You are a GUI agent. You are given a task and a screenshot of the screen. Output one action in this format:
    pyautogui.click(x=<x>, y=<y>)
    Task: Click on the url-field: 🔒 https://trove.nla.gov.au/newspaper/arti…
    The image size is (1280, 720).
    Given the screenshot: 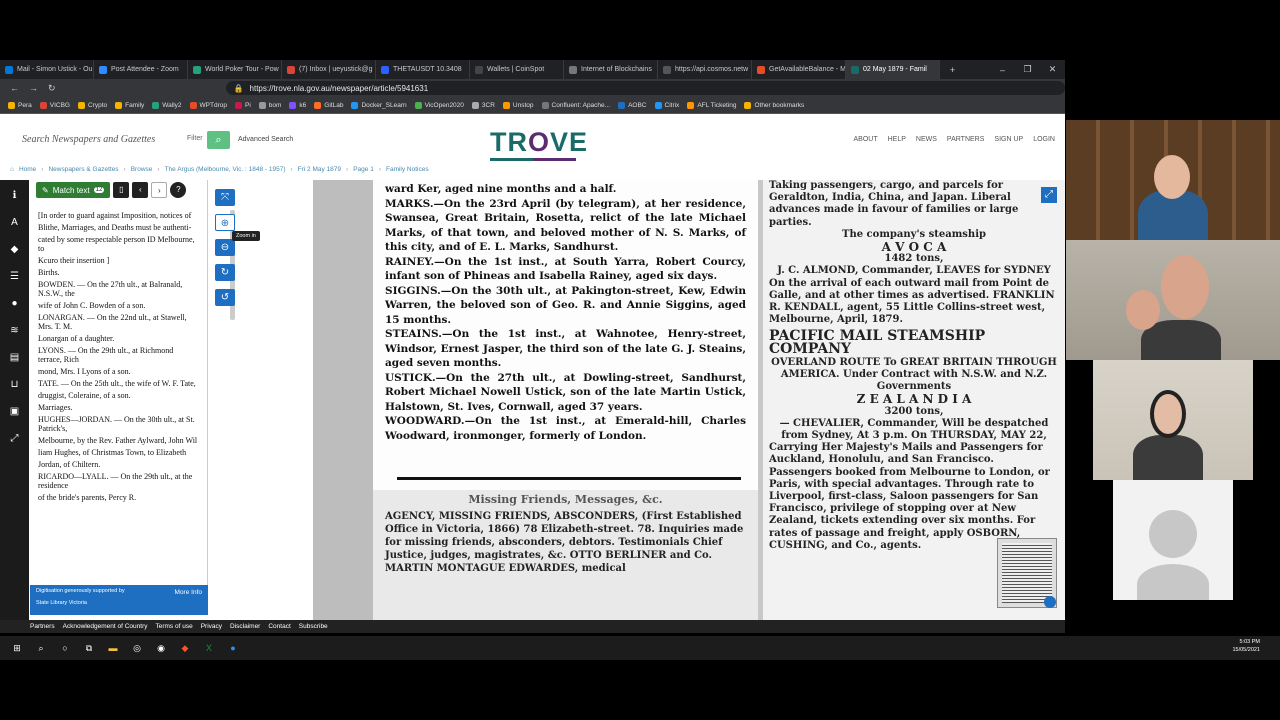 What is the action you would take?
    pyautogui.click(x=645, y=88)
    